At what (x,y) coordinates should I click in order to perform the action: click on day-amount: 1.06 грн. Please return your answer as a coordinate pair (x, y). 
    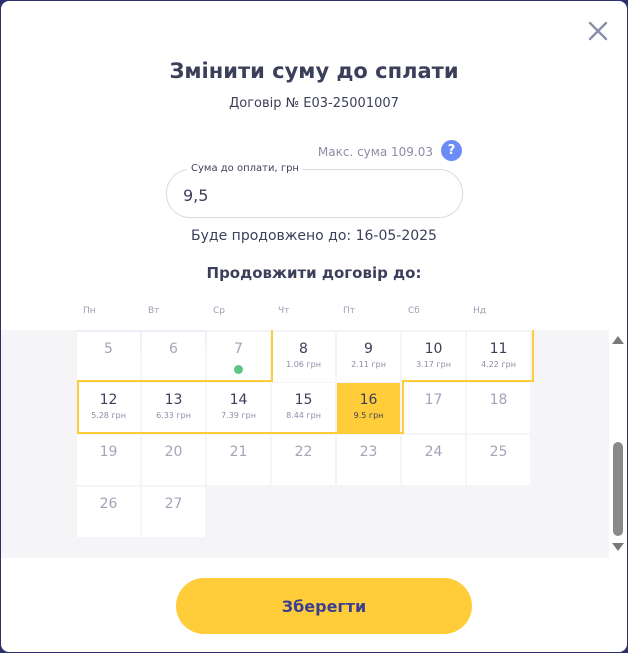
    Looking at the image, I should click on (303, 364).